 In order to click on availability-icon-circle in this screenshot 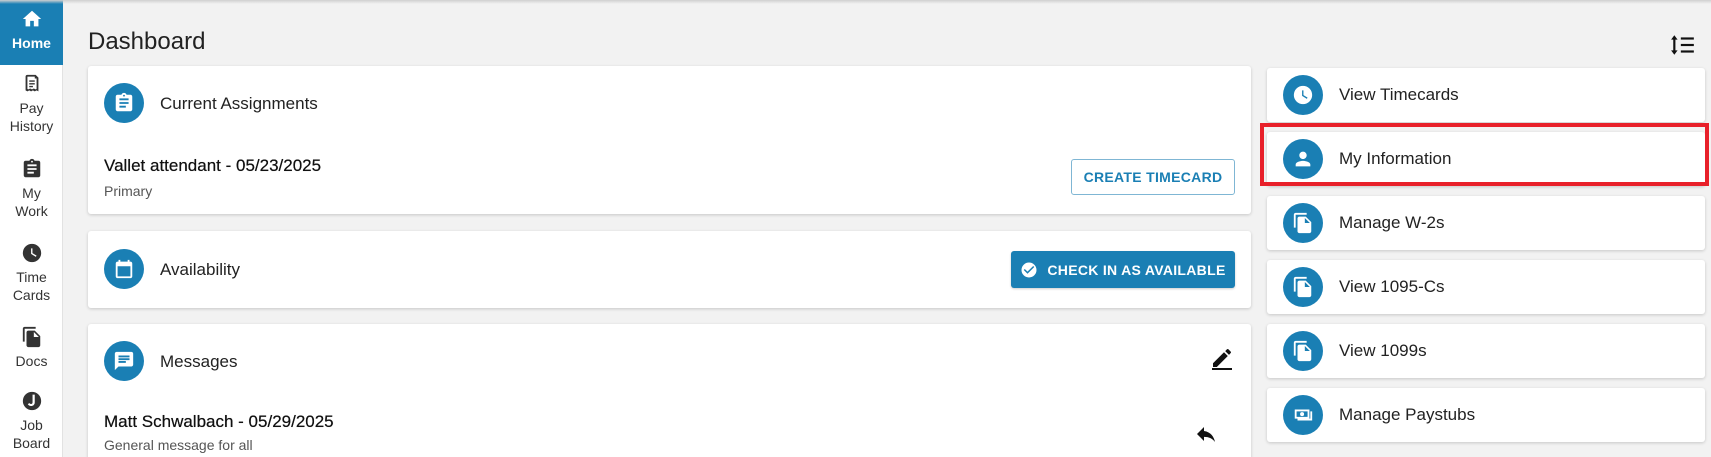, I will do `click(124, 269)`.